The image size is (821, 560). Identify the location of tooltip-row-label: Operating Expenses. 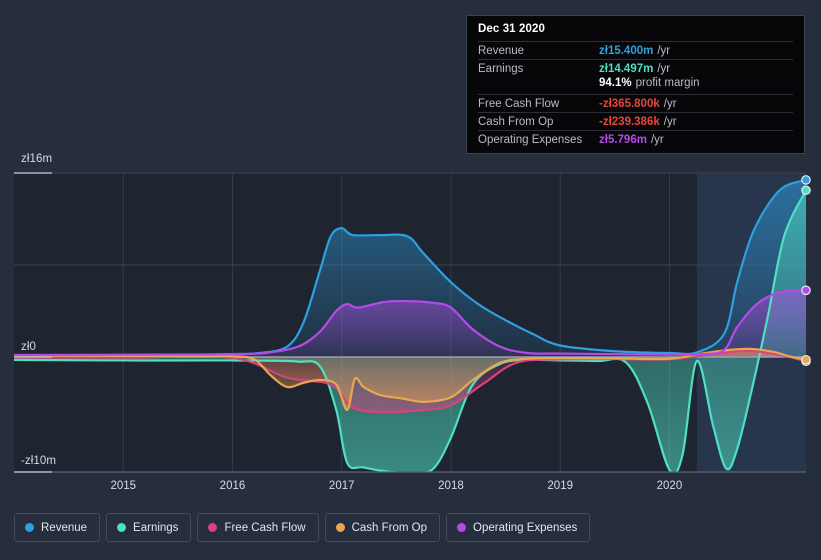
(530, 139).